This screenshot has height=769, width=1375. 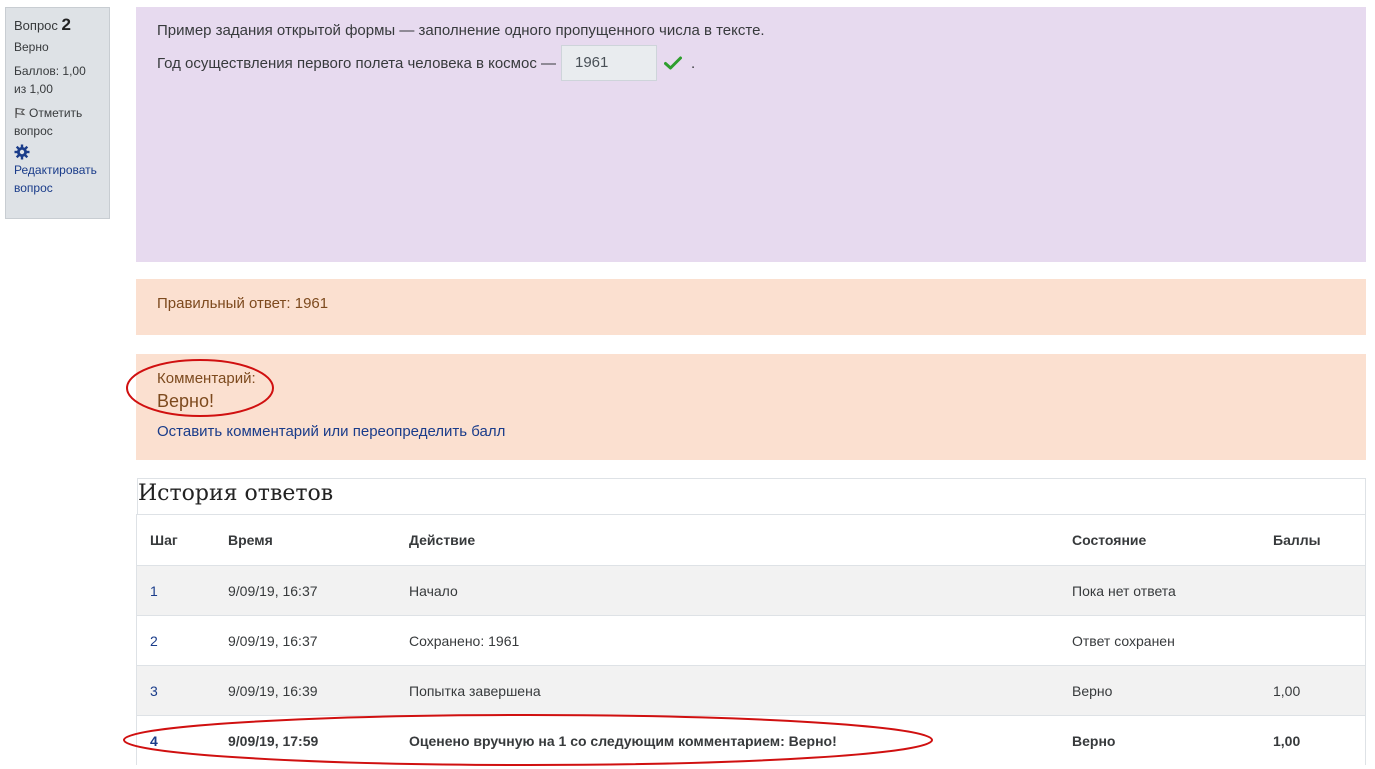 I want to click on column-header-time: Время, so click(x=305, y=540).